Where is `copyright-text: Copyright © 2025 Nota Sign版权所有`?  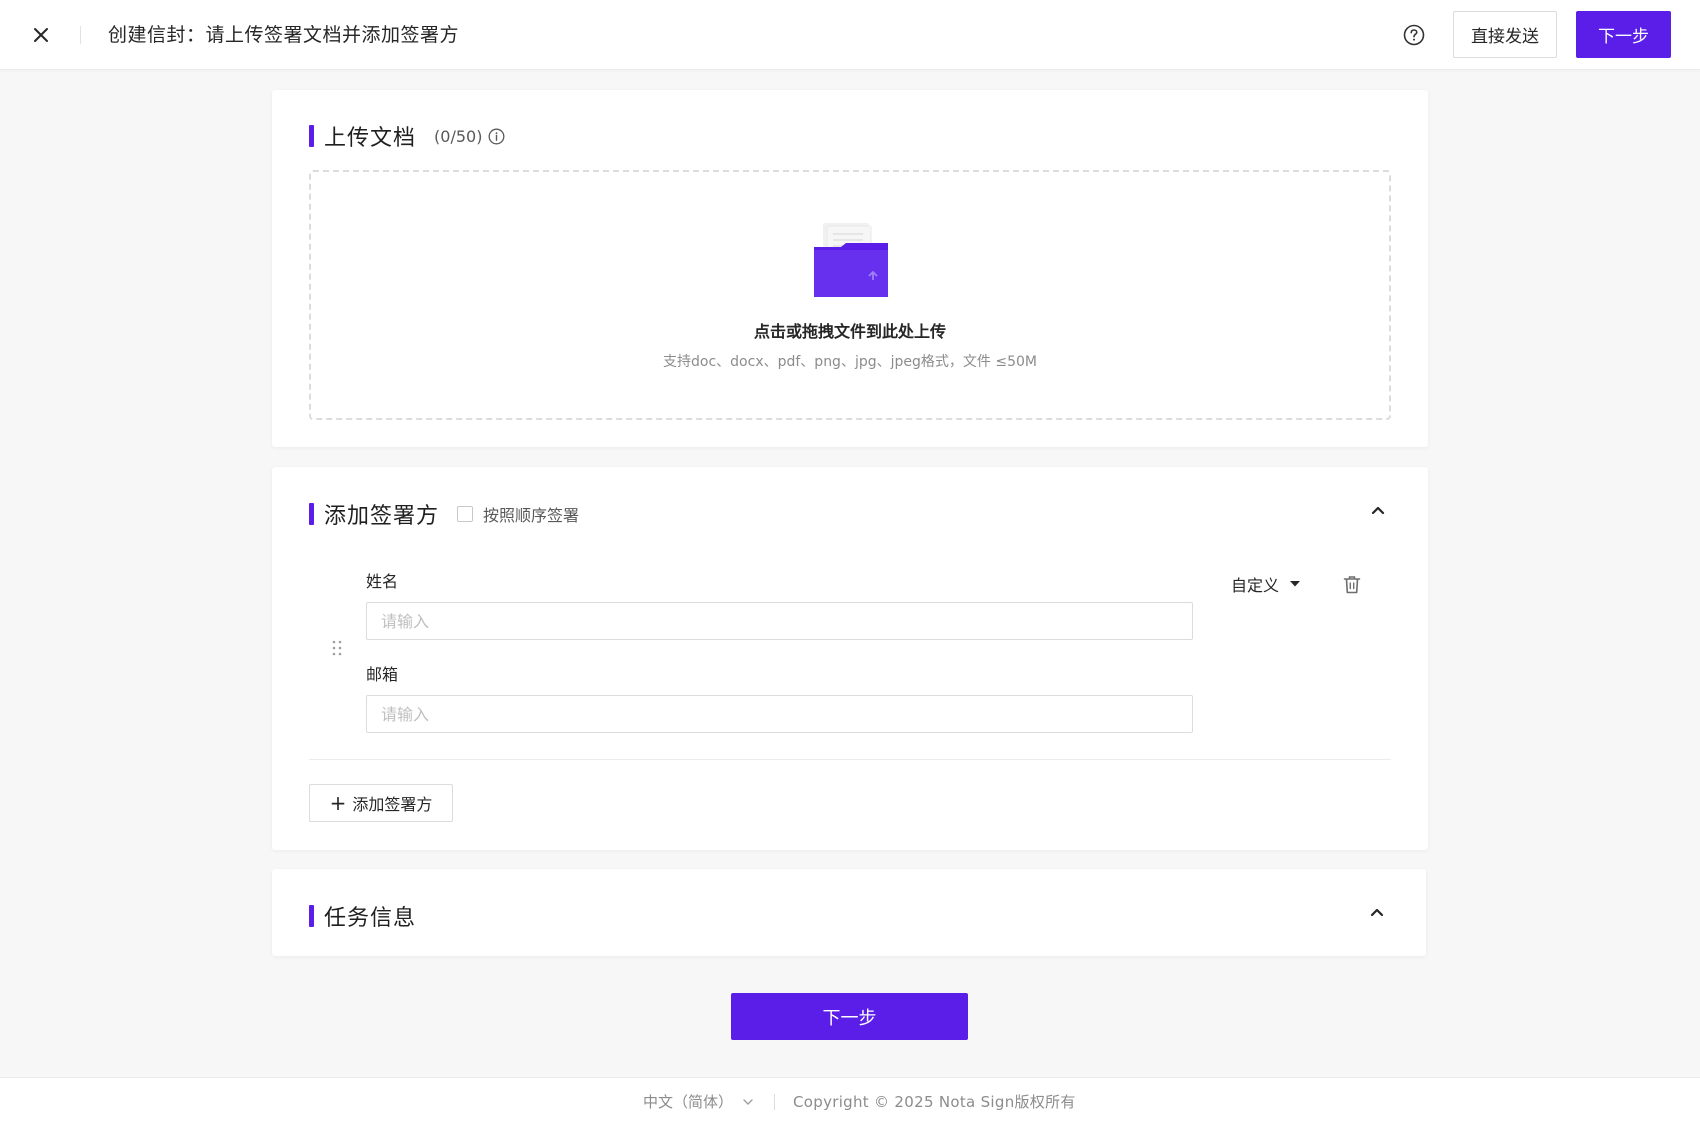 copyright-text: Copyright © 2025 Nota Sign版权所有 is located at coordinates (934, 1102).